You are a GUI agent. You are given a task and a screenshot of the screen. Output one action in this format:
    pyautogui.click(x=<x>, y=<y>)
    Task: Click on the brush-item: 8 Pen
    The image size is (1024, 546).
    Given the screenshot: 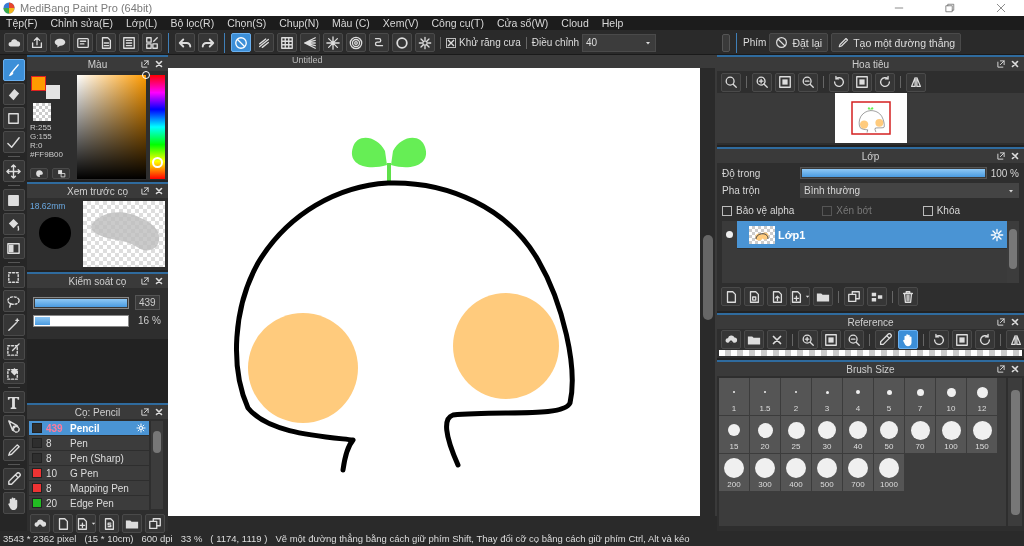 What is the action you would take?
    pyautogui.click(x=89, y=443)
    